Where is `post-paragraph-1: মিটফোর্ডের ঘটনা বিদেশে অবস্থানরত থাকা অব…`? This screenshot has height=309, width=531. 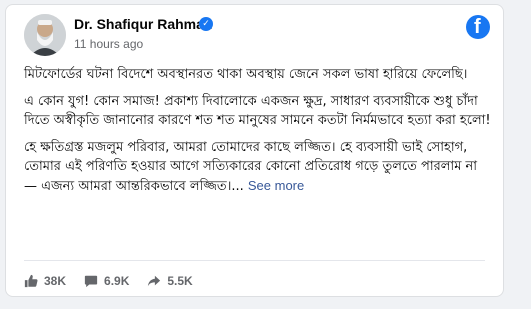 post-paragraph-1: মিটফোর্ডের ঘটনা বিদেশে অবস্থানরত থাকা অব… is located at coordinates (246, 74).